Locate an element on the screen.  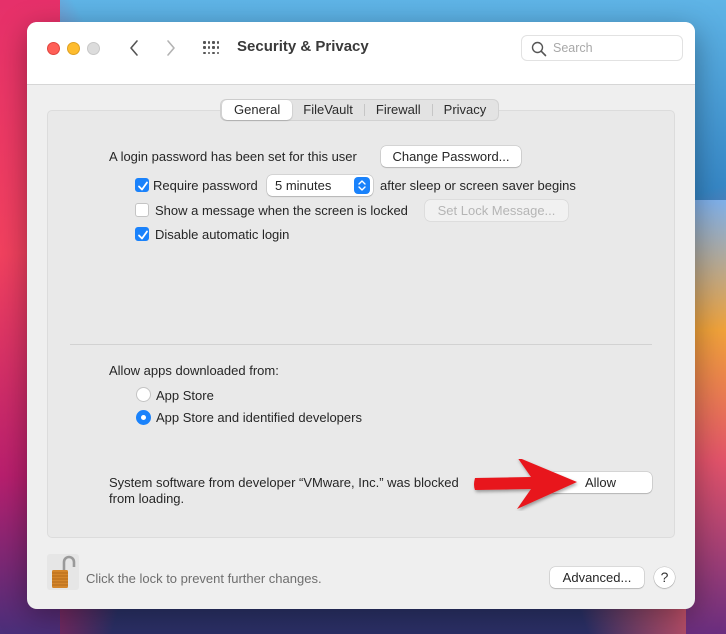
radio-app-store-label: App Store is located at coordinates (185, 395).